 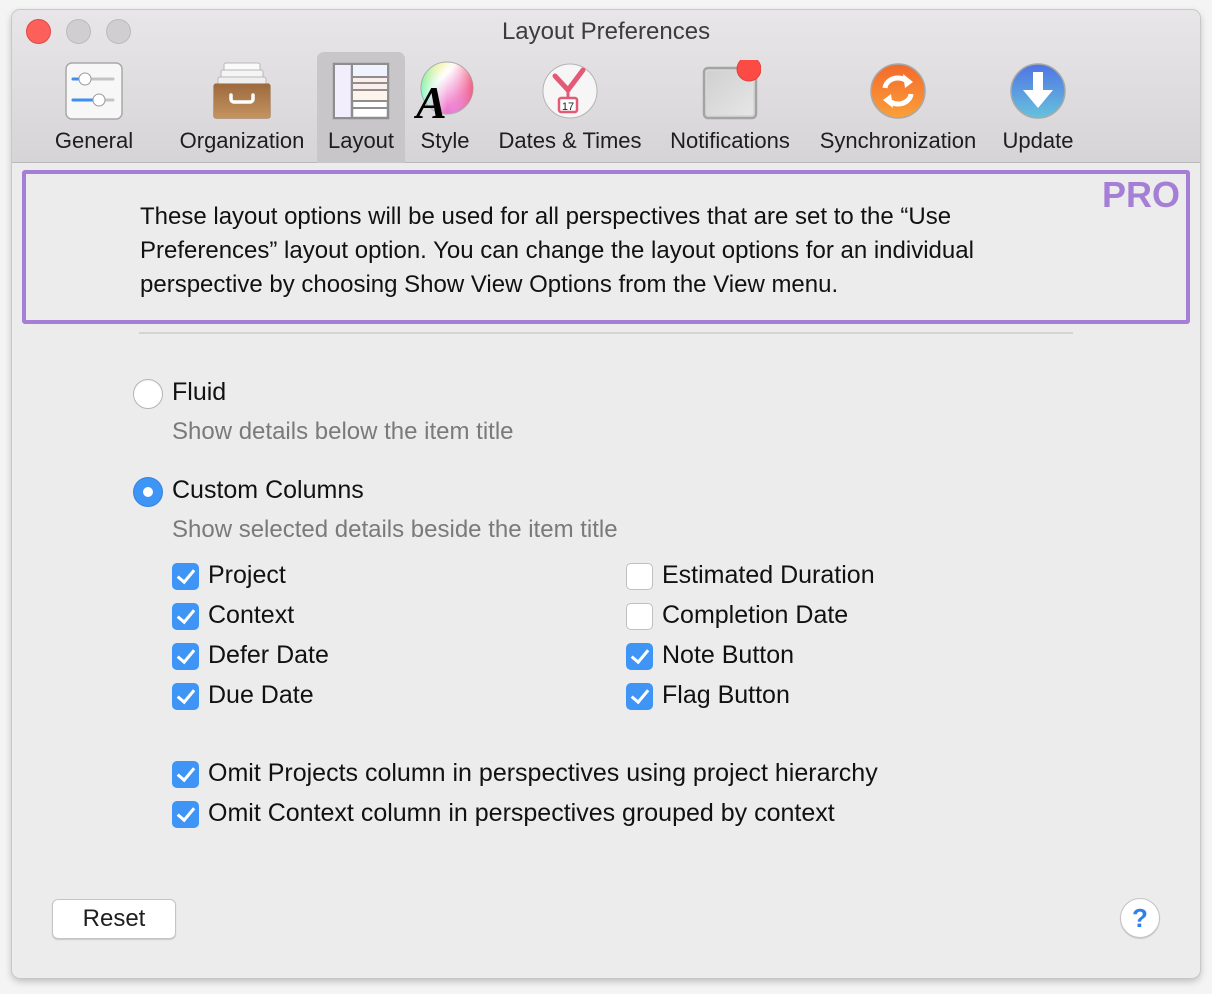 What do you see at coordinates (361, 91) in the screenshot?
I see `layout-columns-icon` at bounding box center [361, 91].